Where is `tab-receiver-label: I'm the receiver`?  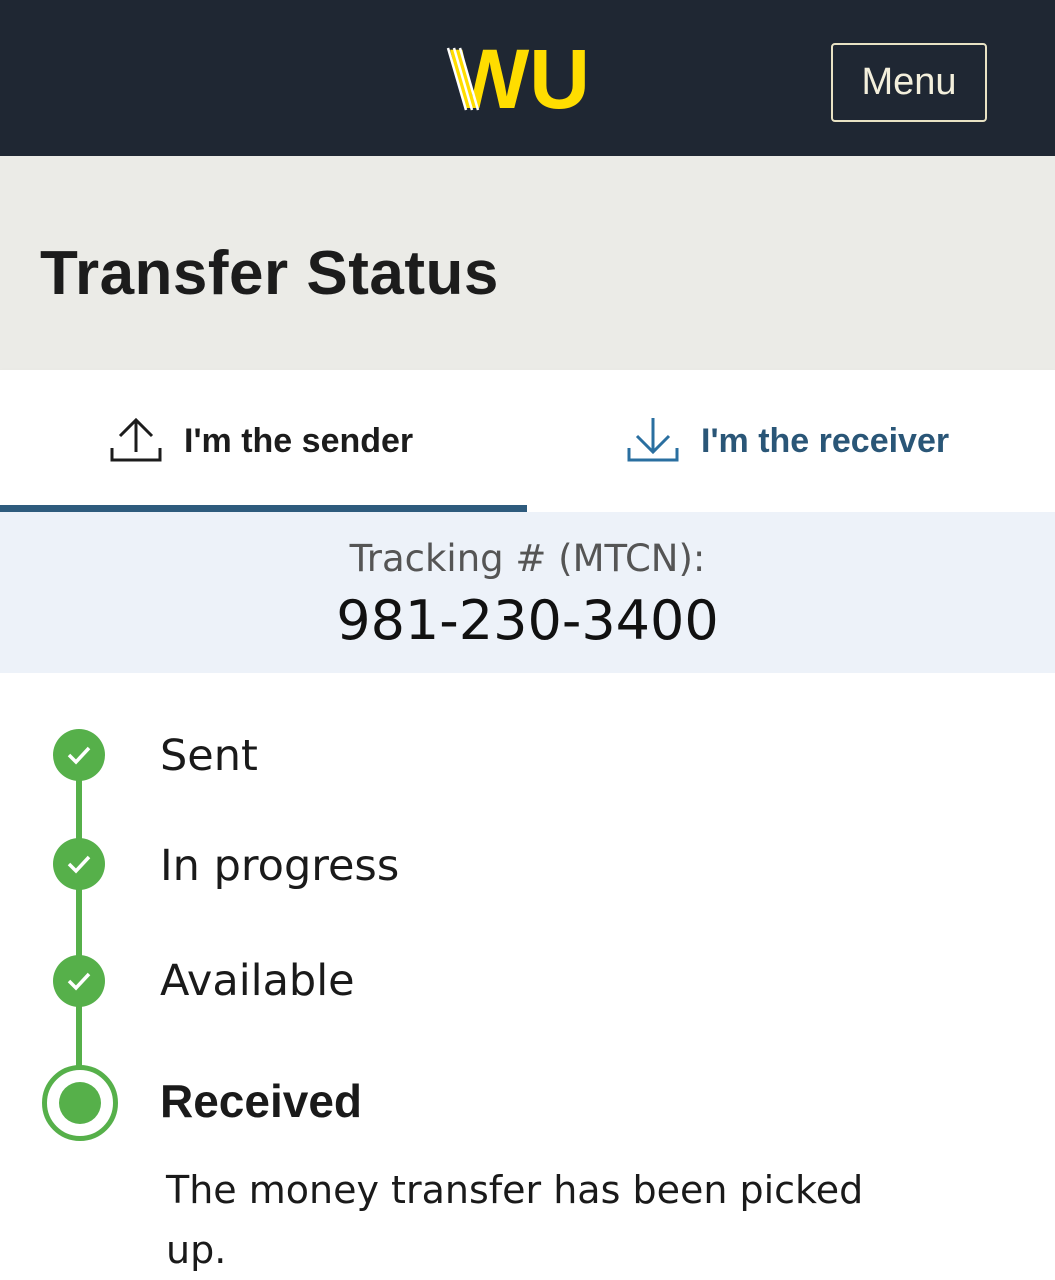
tab-receiver-label: I'm the receiver is located at coordinates (825, 441).